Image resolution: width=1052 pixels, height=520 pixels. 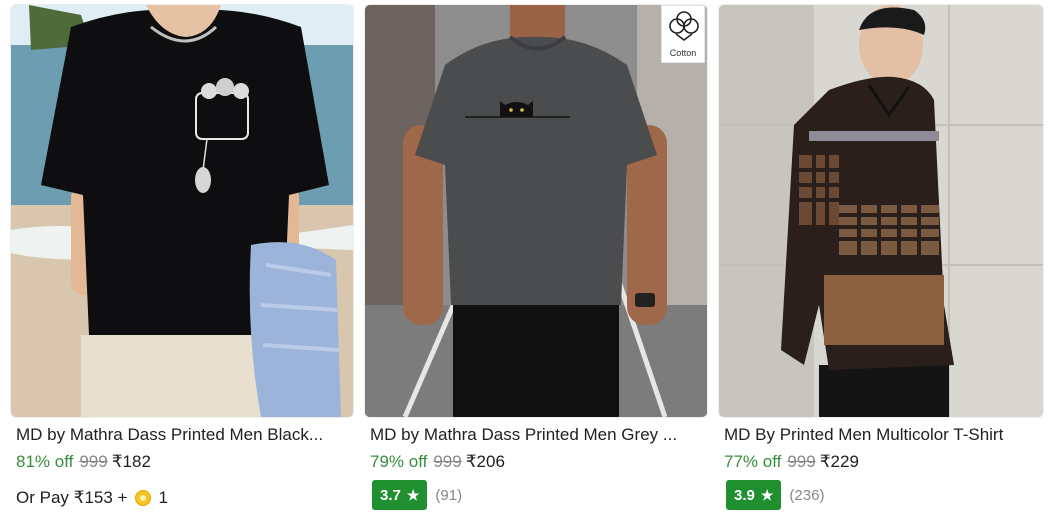 I want to click on rating-count-2: (91), so click(x=449, y=495).